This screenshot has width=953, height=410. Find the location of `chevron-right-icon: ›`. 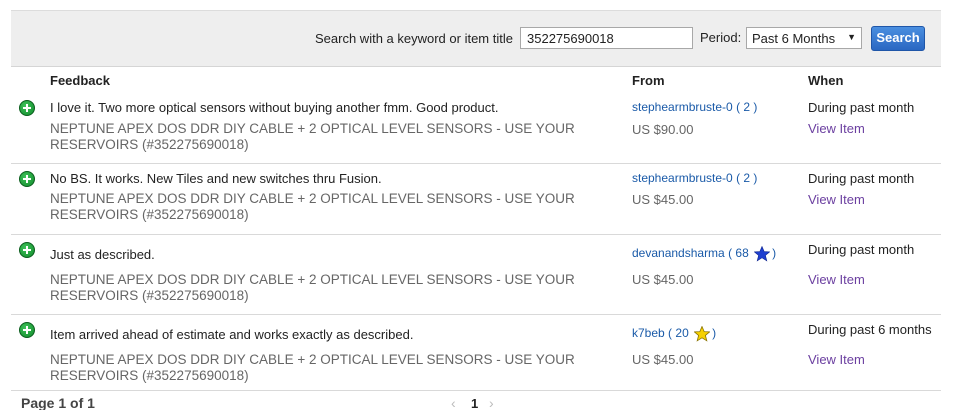

chevron-right-icon: › is located at coordinates (491, 402).